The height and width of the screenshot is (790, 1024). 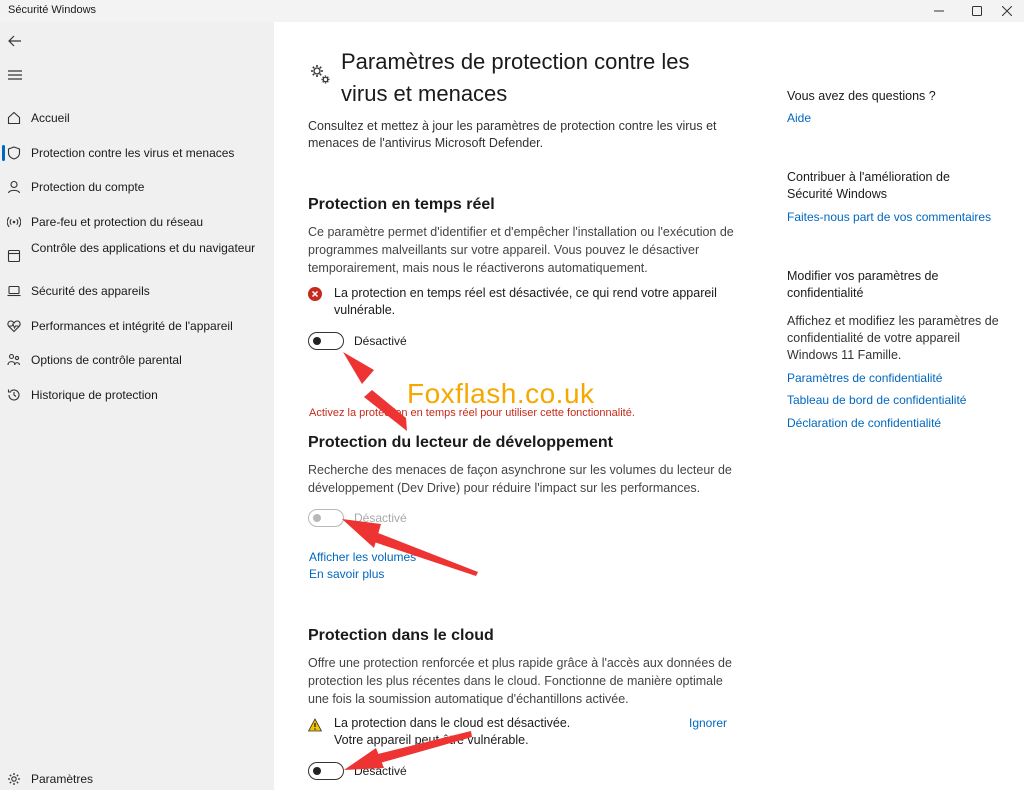 What do you see at coordinates (380, 341) in the screenshot?
I see `realtime-toggle-label: Désactivé` at bounding box center [380, 341].